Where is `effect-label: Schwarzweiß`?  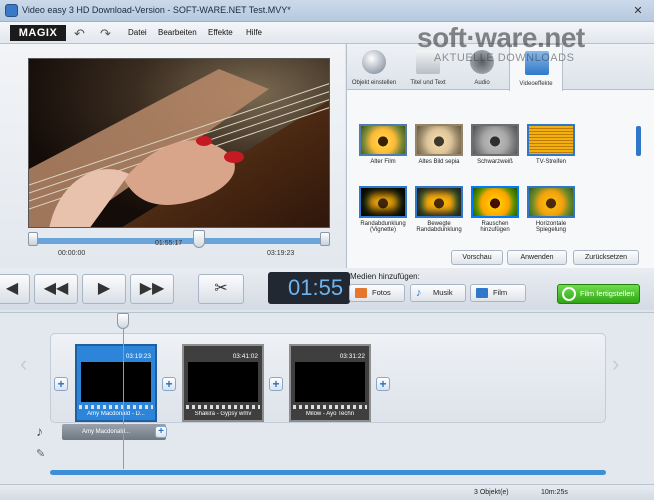 effect-label: Schwarzweiß is located at coordinates (495, 162).